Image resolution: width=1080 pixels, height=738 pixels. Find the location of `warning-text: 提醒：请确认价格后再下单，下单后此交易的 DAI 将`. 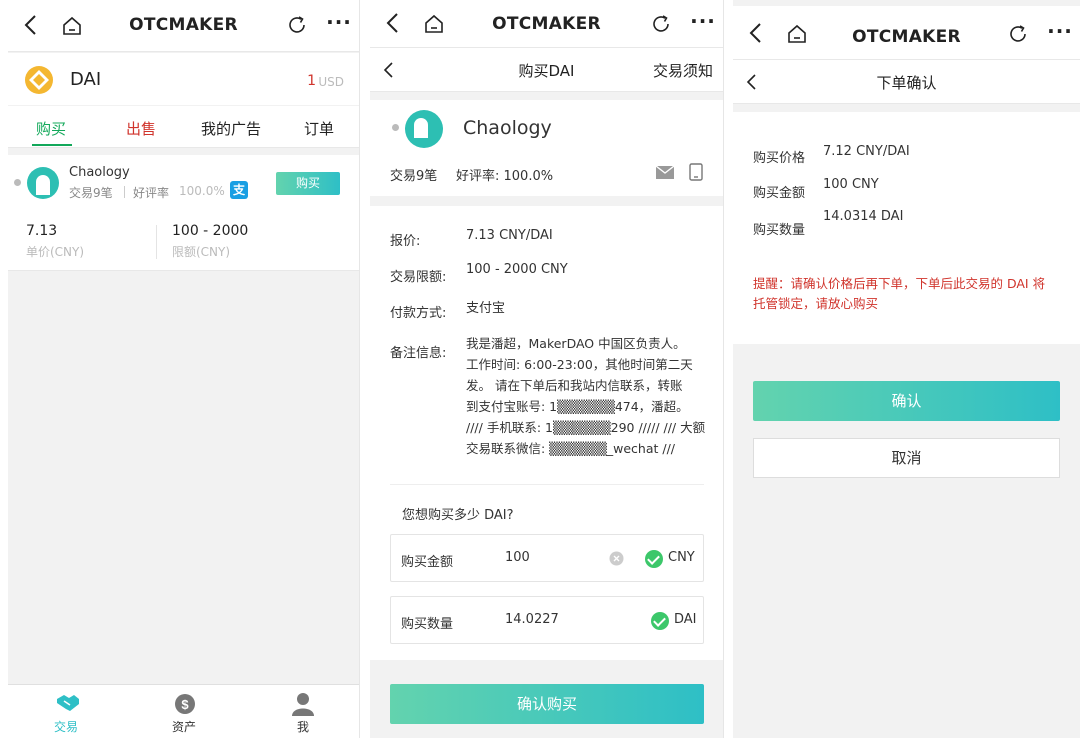

warning-text: 提醒：请确认价格后再下单，下单后此交易的 DAI 将 is located at coordinates (899, 283).